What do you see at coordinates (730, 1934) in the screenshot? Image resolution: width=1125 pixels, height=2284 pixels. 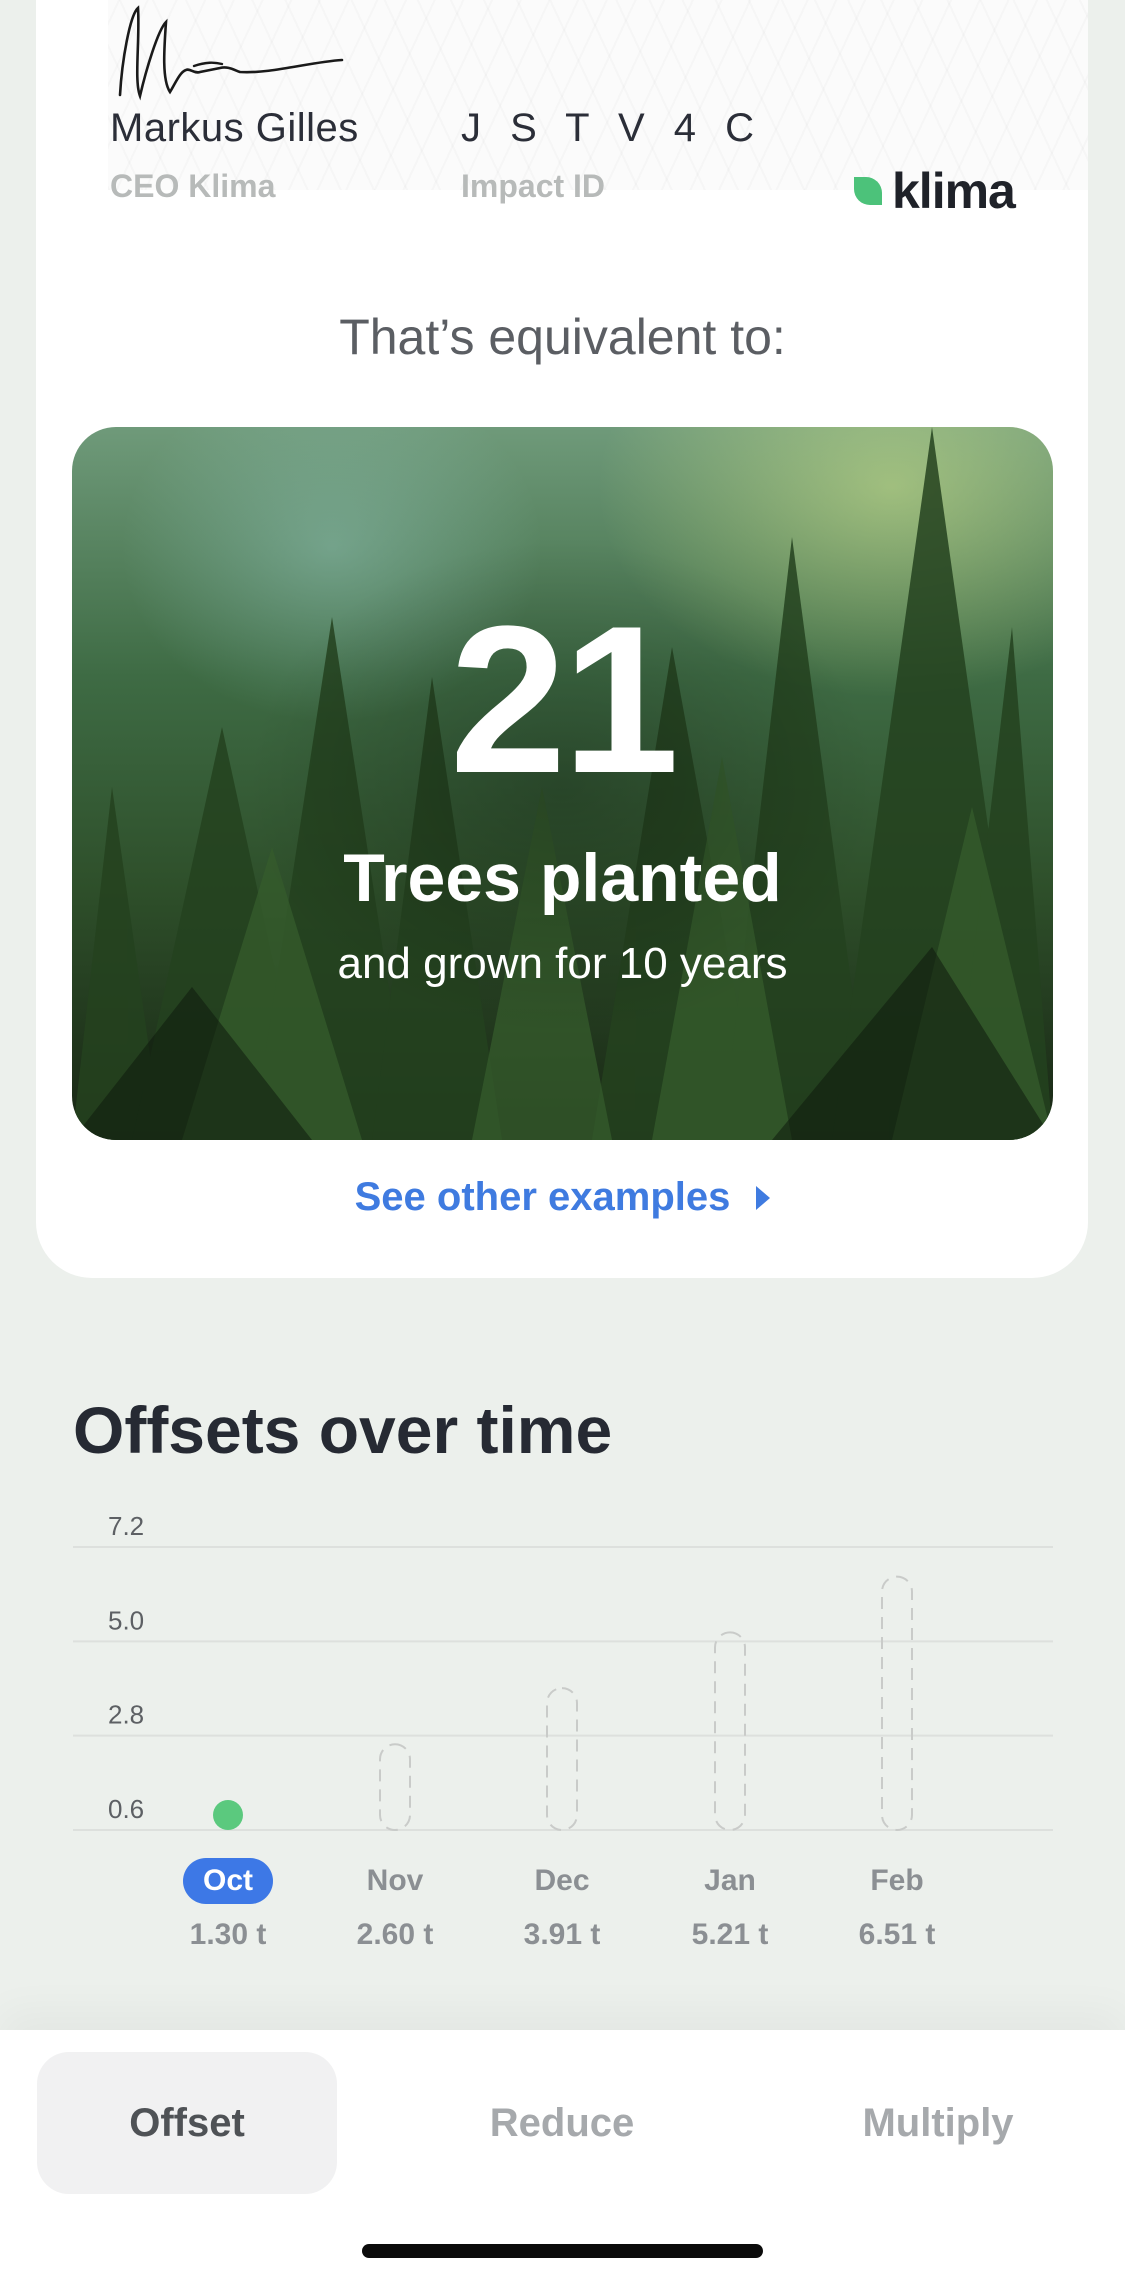 I see `month-value-label: 5.21 t` at bounding box center [730, 1934].